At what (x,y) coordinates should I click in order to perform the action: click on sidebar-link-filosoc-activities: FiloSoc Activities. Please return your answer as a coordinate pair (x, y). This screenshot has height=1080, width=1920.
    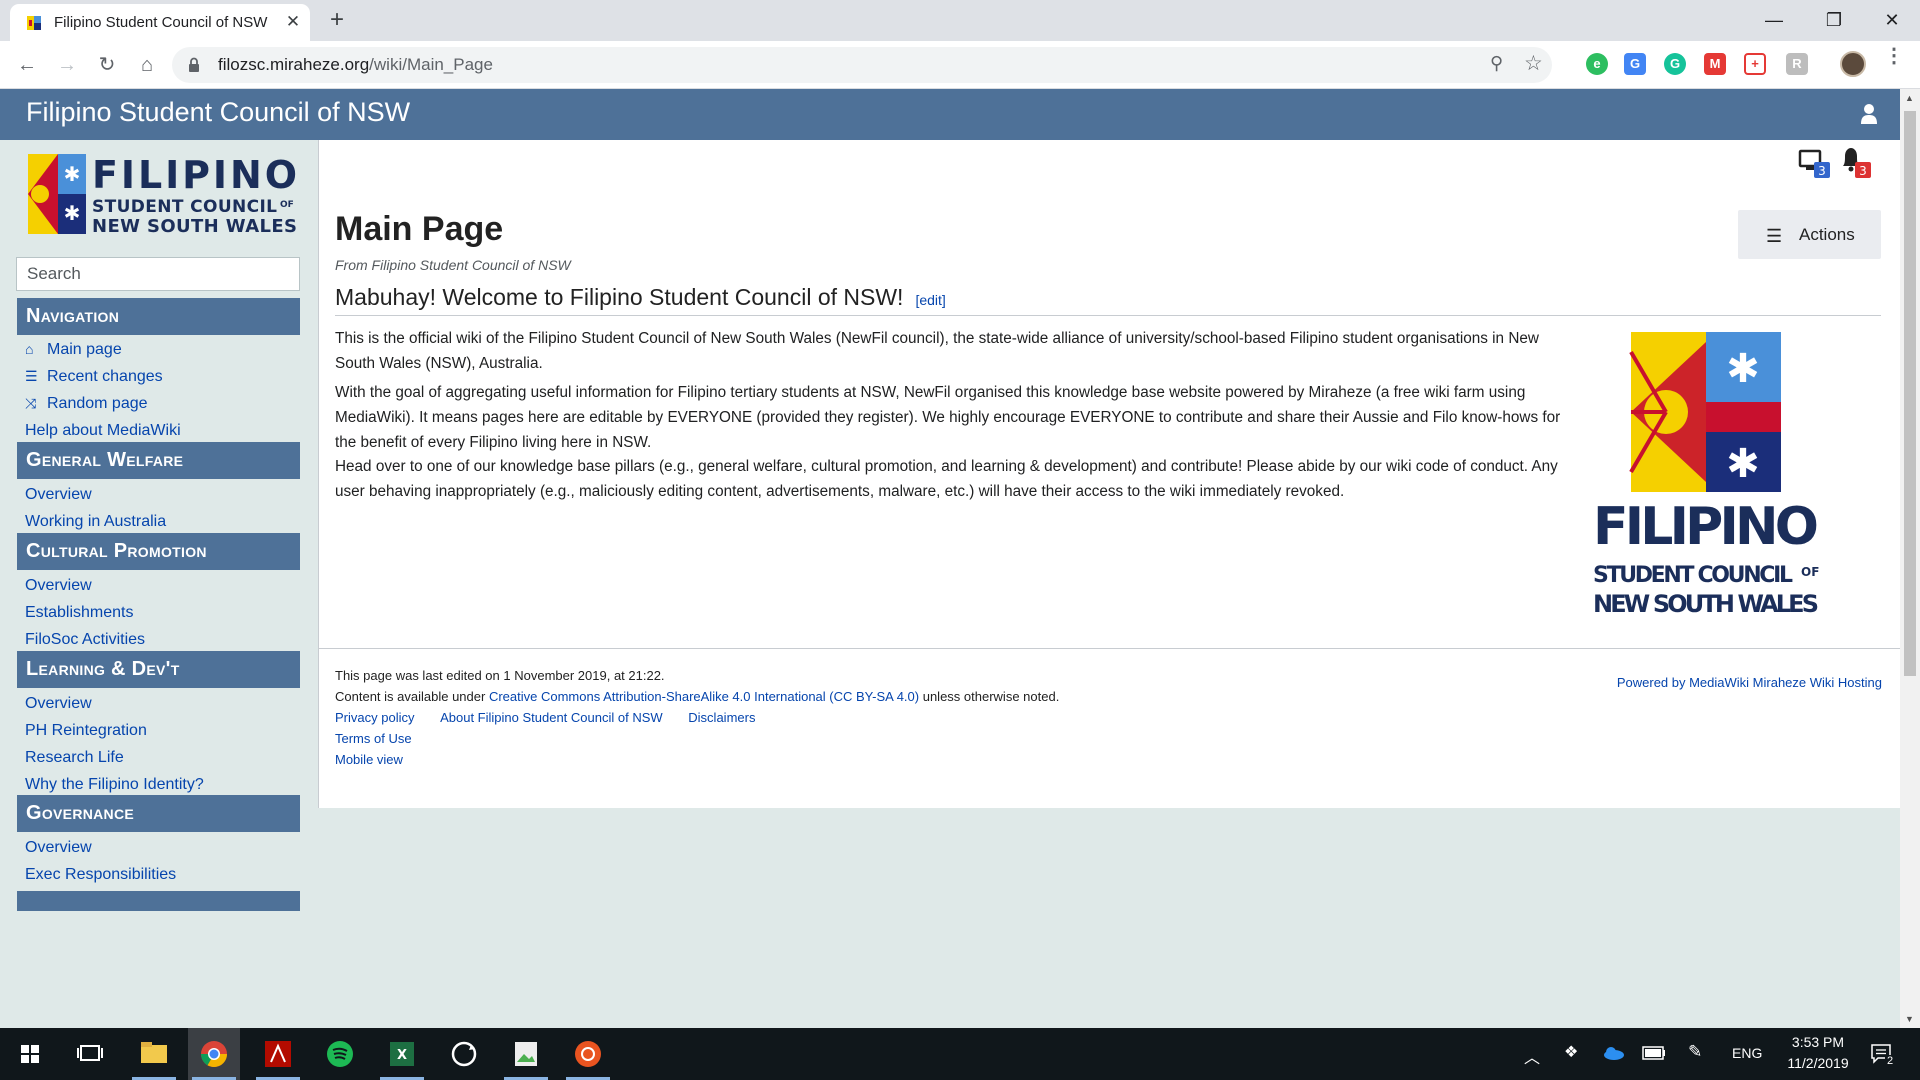
    Looking at the image, I should click on (85, 640).